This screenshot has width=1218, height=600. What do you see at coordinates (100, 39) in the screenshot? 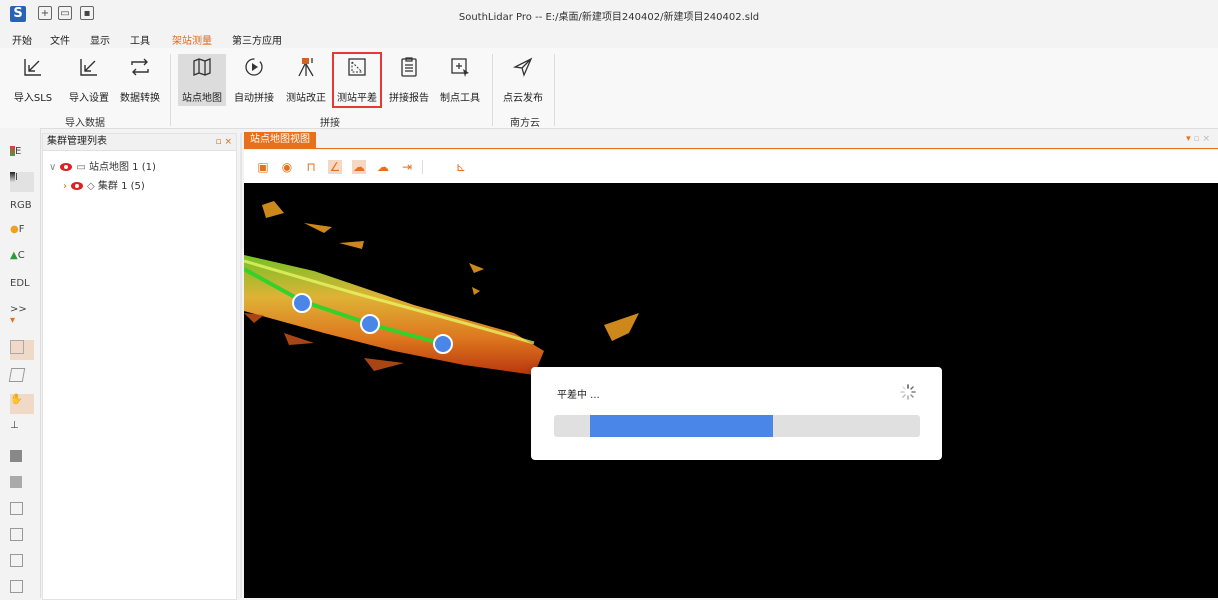
I see `menu-display: 显示` at bounding box center [100, 39].